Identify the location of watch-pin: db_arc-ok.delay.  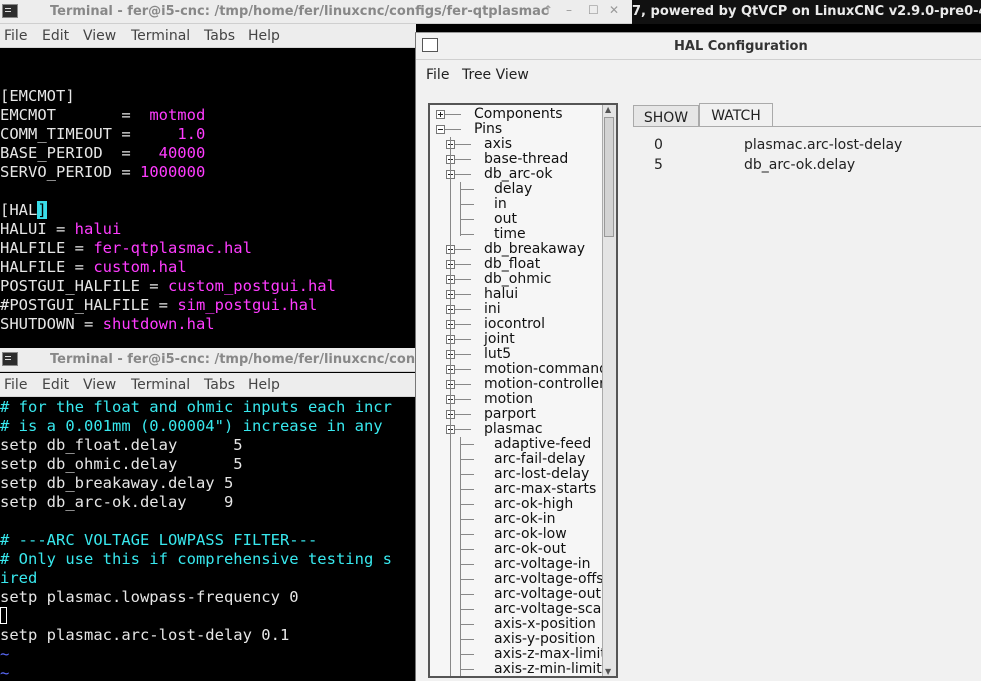
(799, 165).